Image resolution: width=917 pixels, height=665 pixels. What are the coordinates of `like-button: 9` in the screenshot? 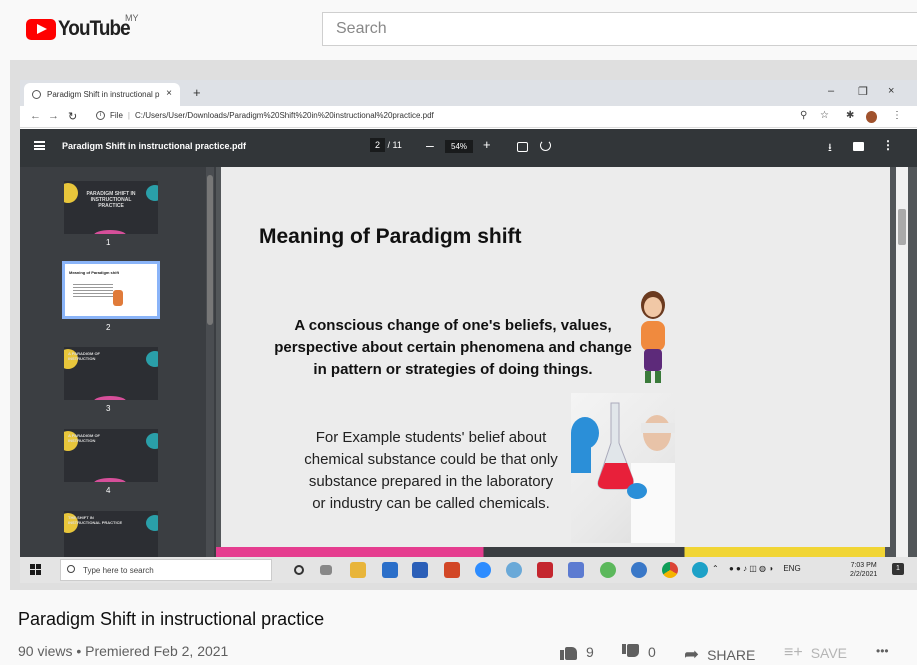 It's located at (577, 652).